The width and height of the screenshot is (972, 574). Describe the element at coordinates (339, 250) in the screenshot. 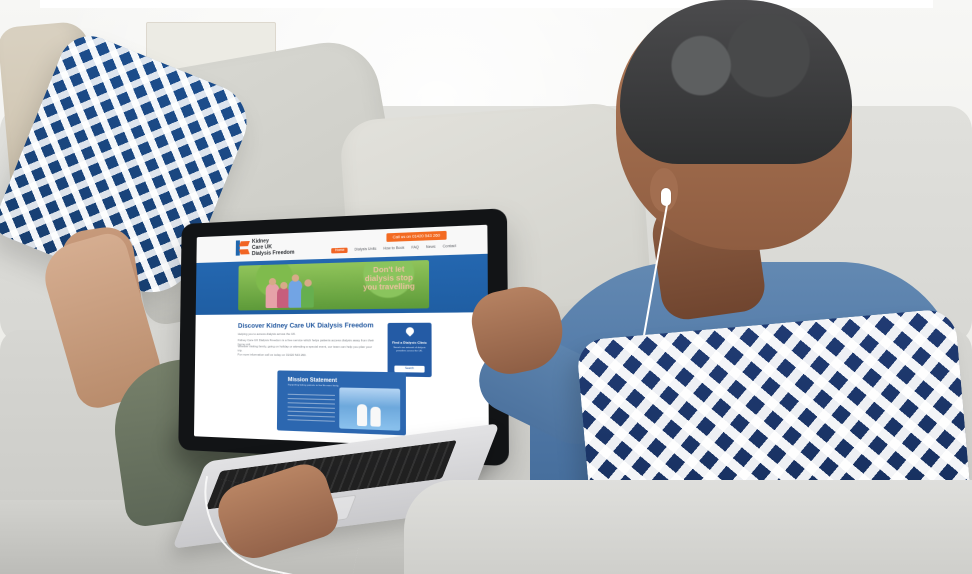

I see `nav-home: Home` at that location.